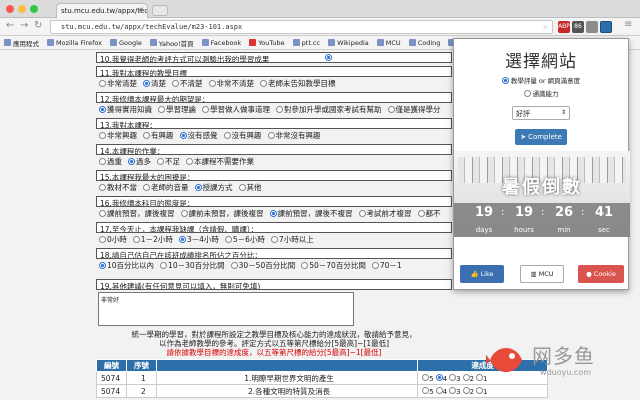 Image resolution: width=640 pixels, height=400 pixels. I want to click on countdown-extension-icon, so click(606, 27).